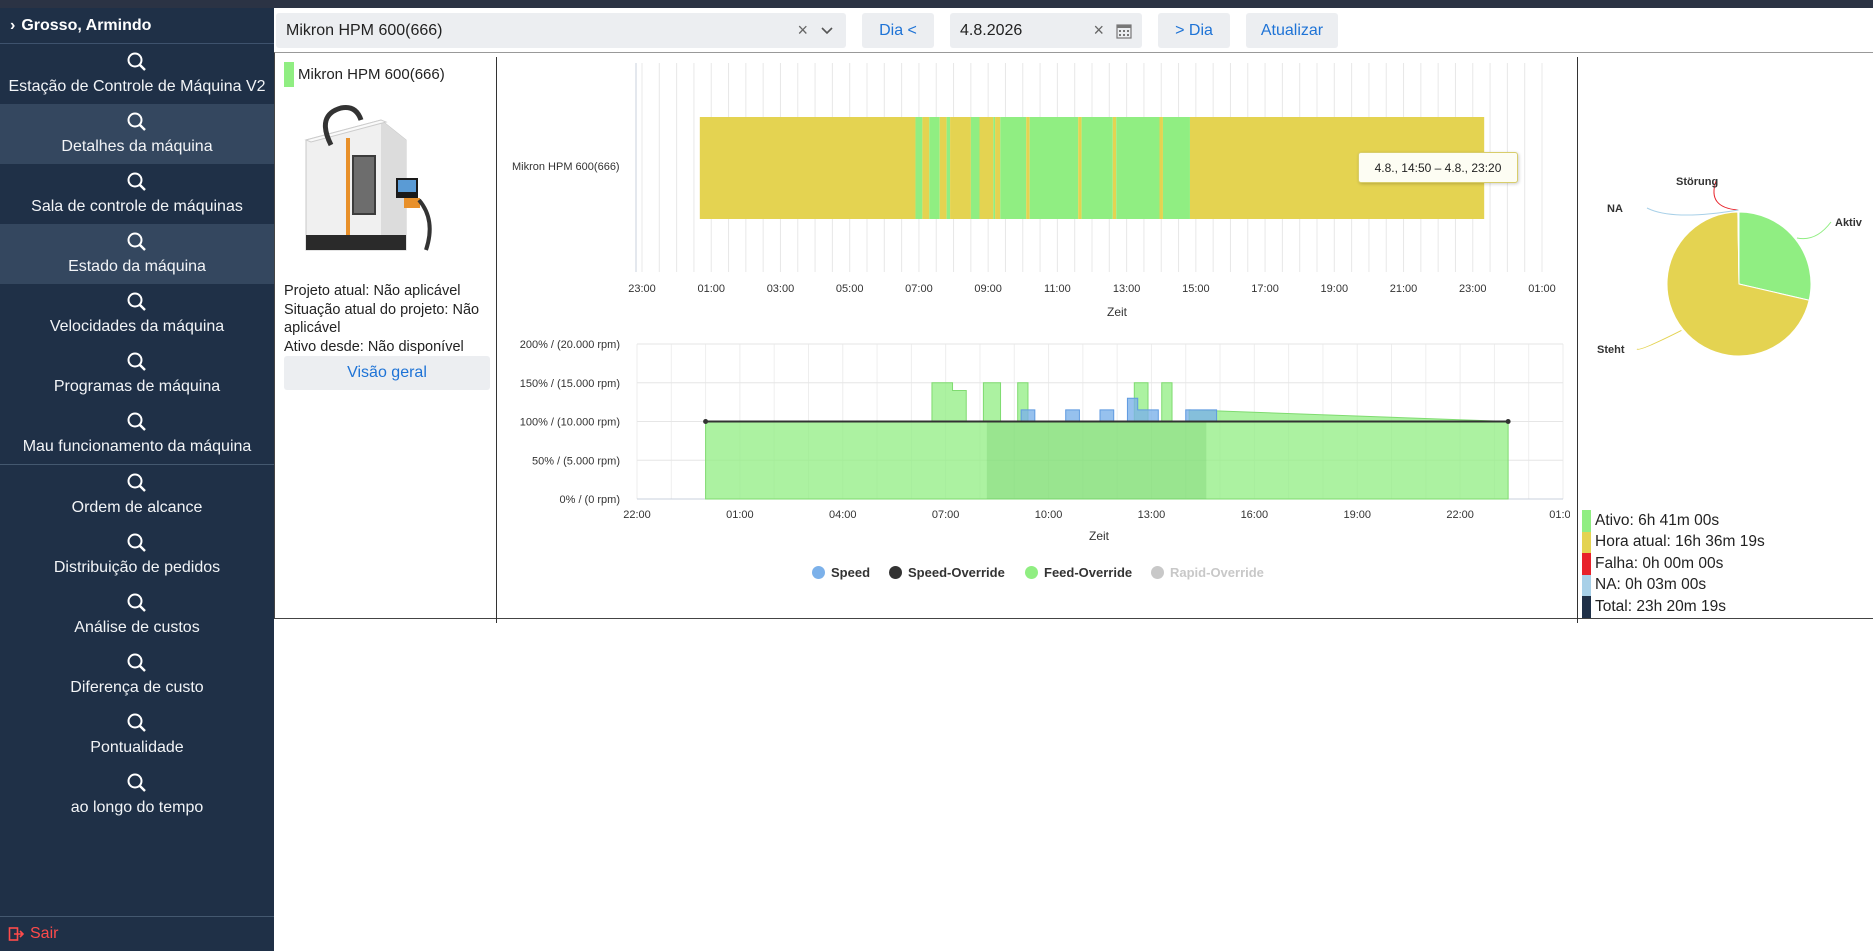  What do you see at coordinates (1117, 312) in the screenshot?
I see `x-axis-label: Zeit` at bounding box center [1117, 312].